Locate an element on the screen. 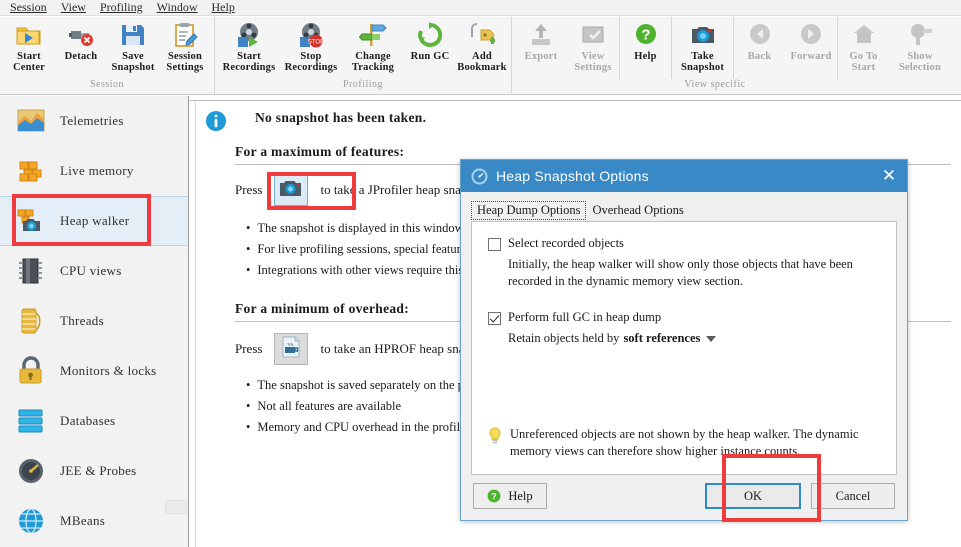 This screenshot has width=961, height=547. toolbar-button-stop-recordings: STOP Stop Recordings is located at coordinates (311, 48).